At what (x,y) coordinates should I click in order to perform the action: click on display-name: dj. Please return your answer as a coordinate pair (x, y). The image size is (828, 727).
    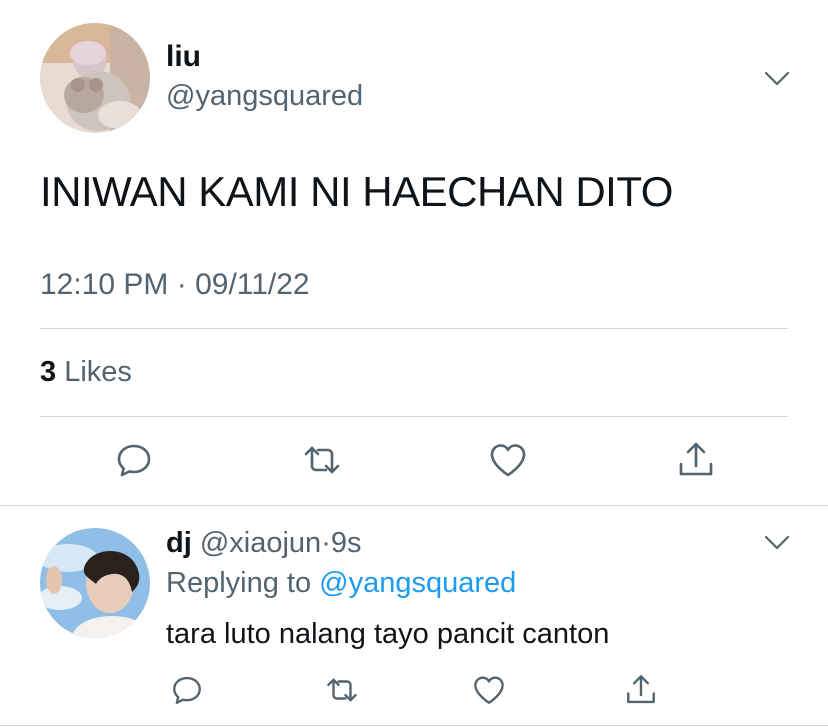
    Looking at the image, I should click on (179, 543).